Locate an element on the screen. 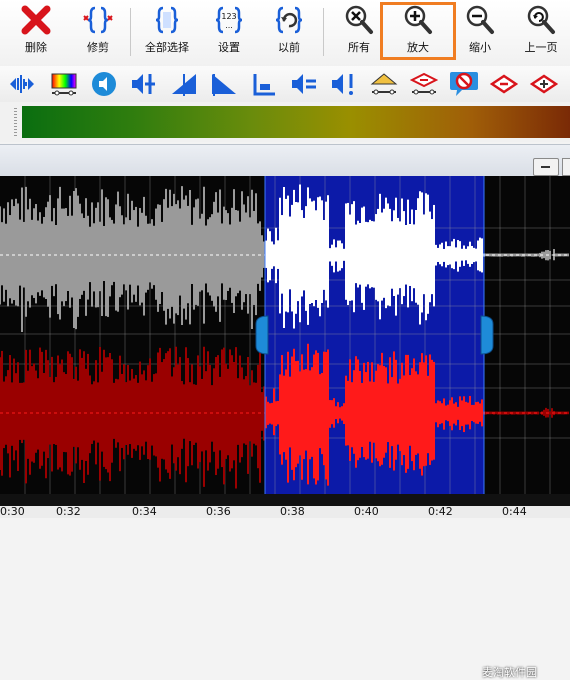 Image resolution: width=570 pixels, height=680 pixels. noise-removal-icon is located at coordinates (464, 84).